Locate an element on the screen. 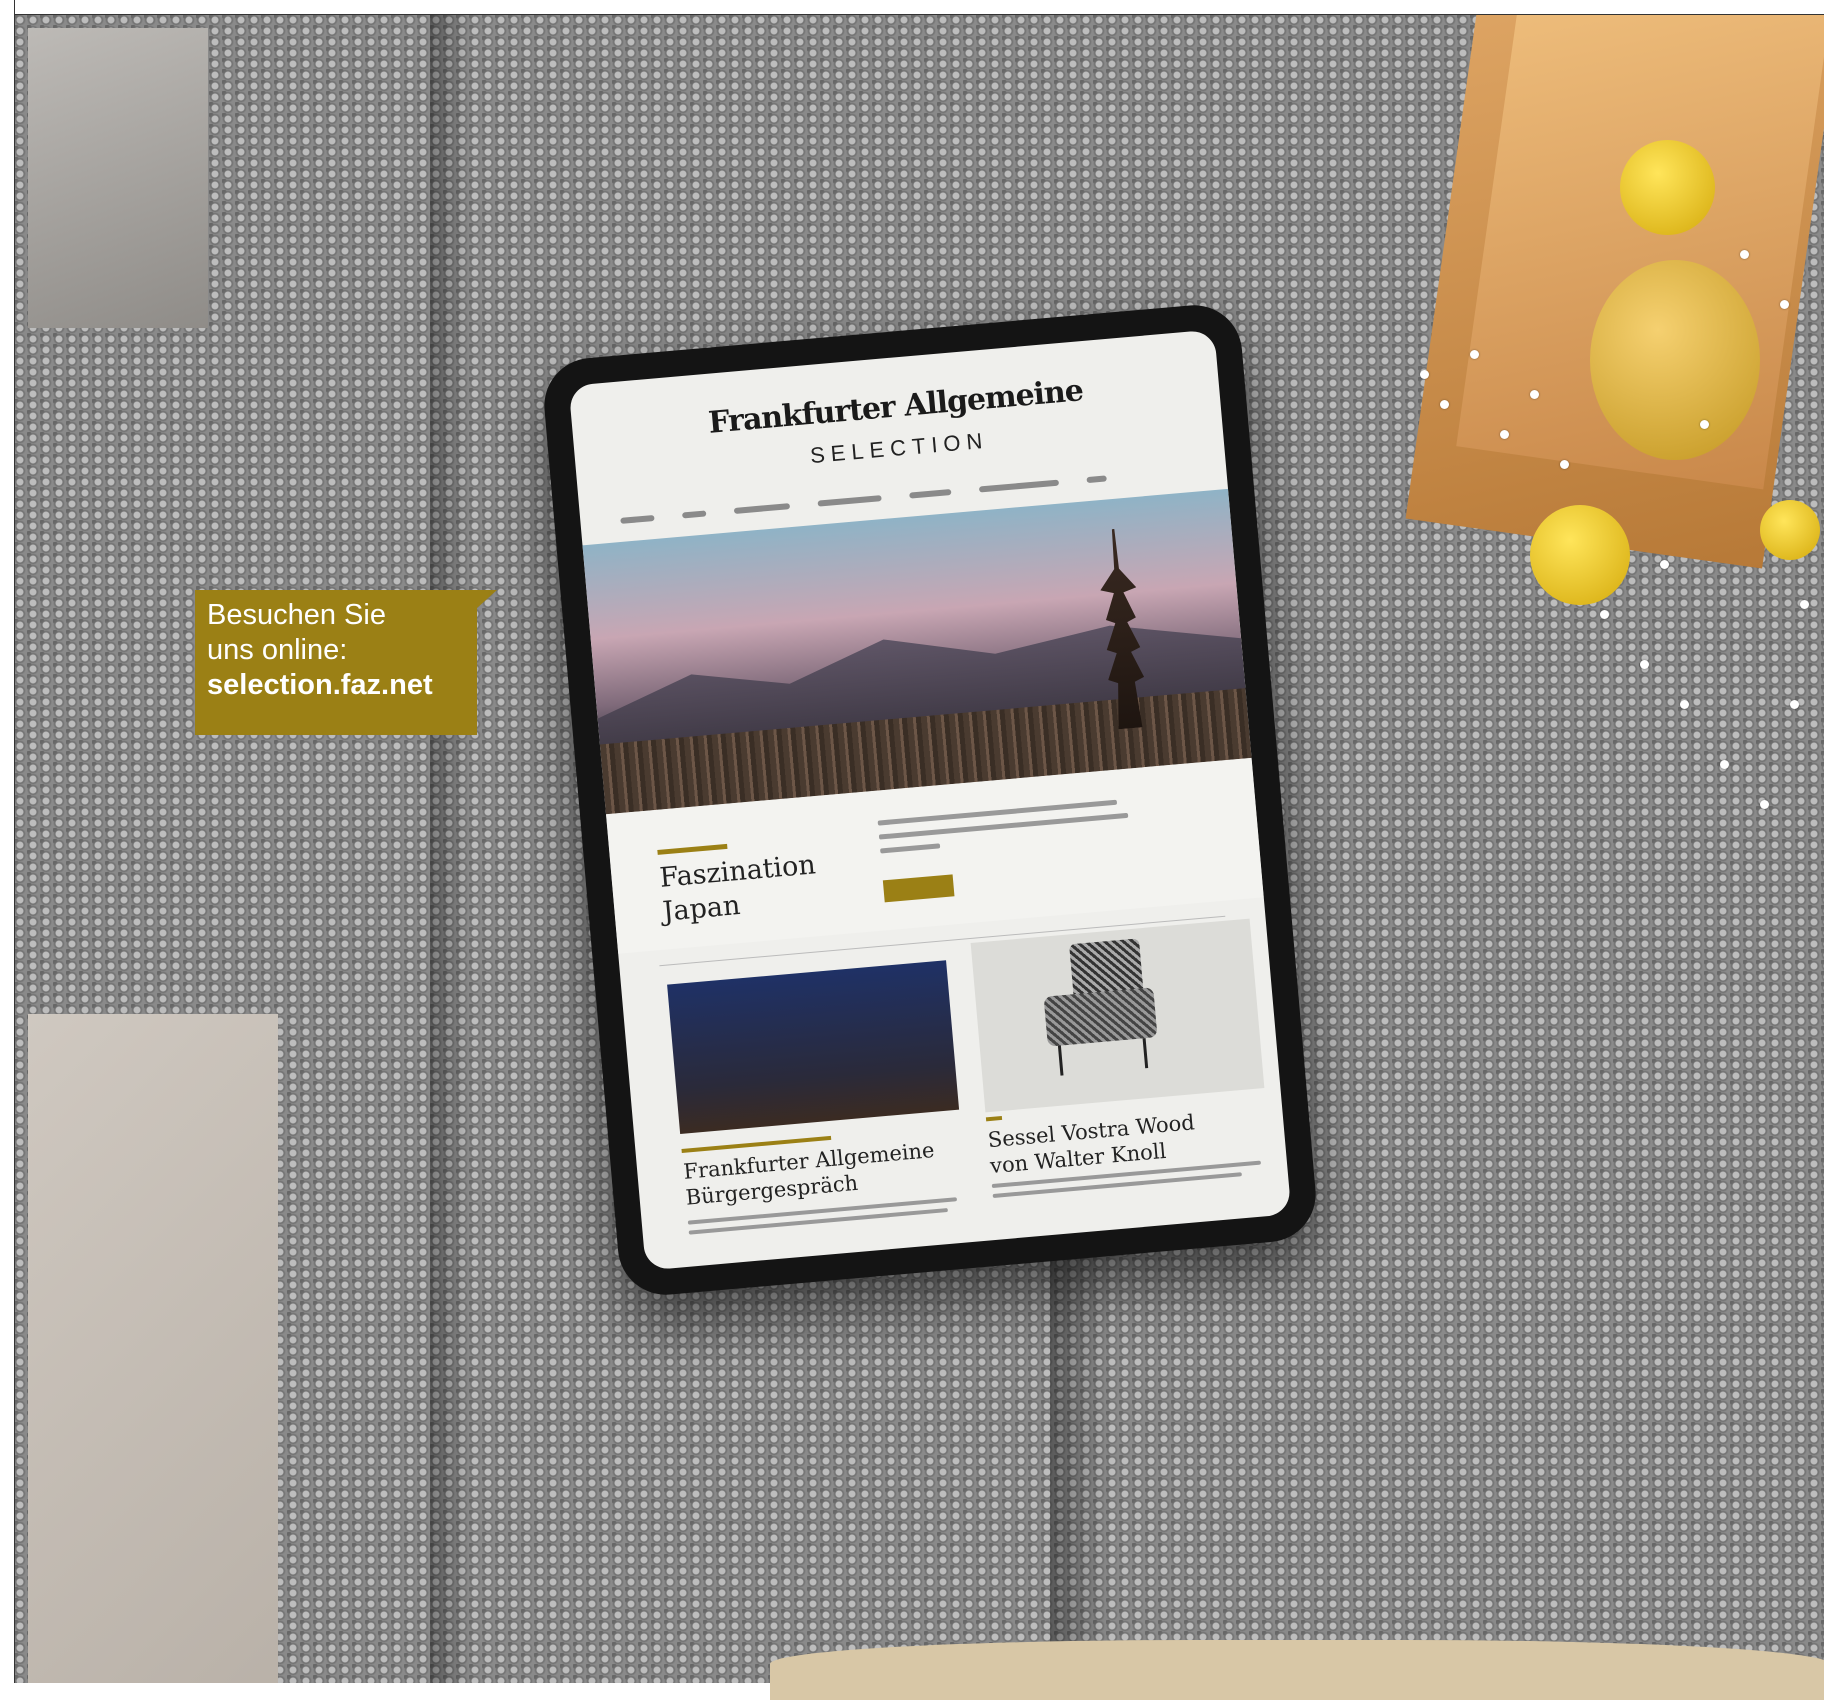 Image resolution: width=1824 pixels, height=1700 pixels. linen-cloth-top-left is located at coordinates (118, 178).